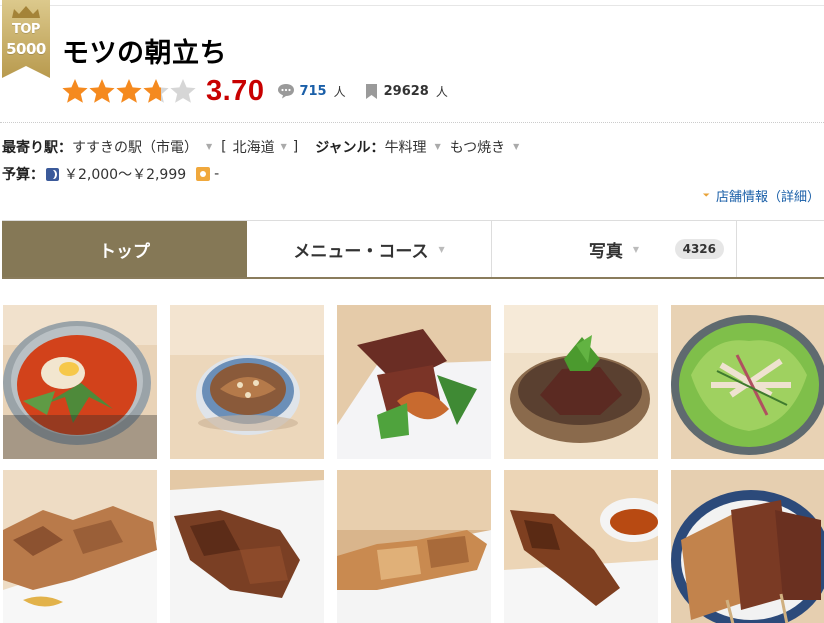  I want to click on salad-photo-icon, so click(747, 382).